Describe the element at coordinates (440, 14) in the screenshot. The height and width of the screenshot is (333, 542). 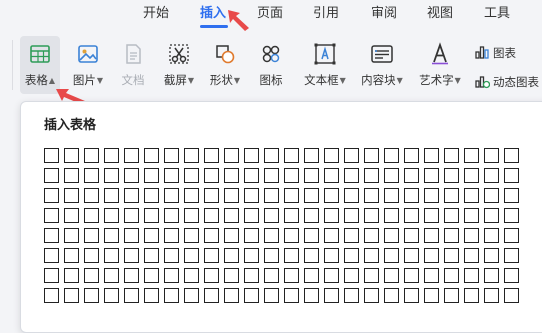
I see `tab-view: 视图` at that location.